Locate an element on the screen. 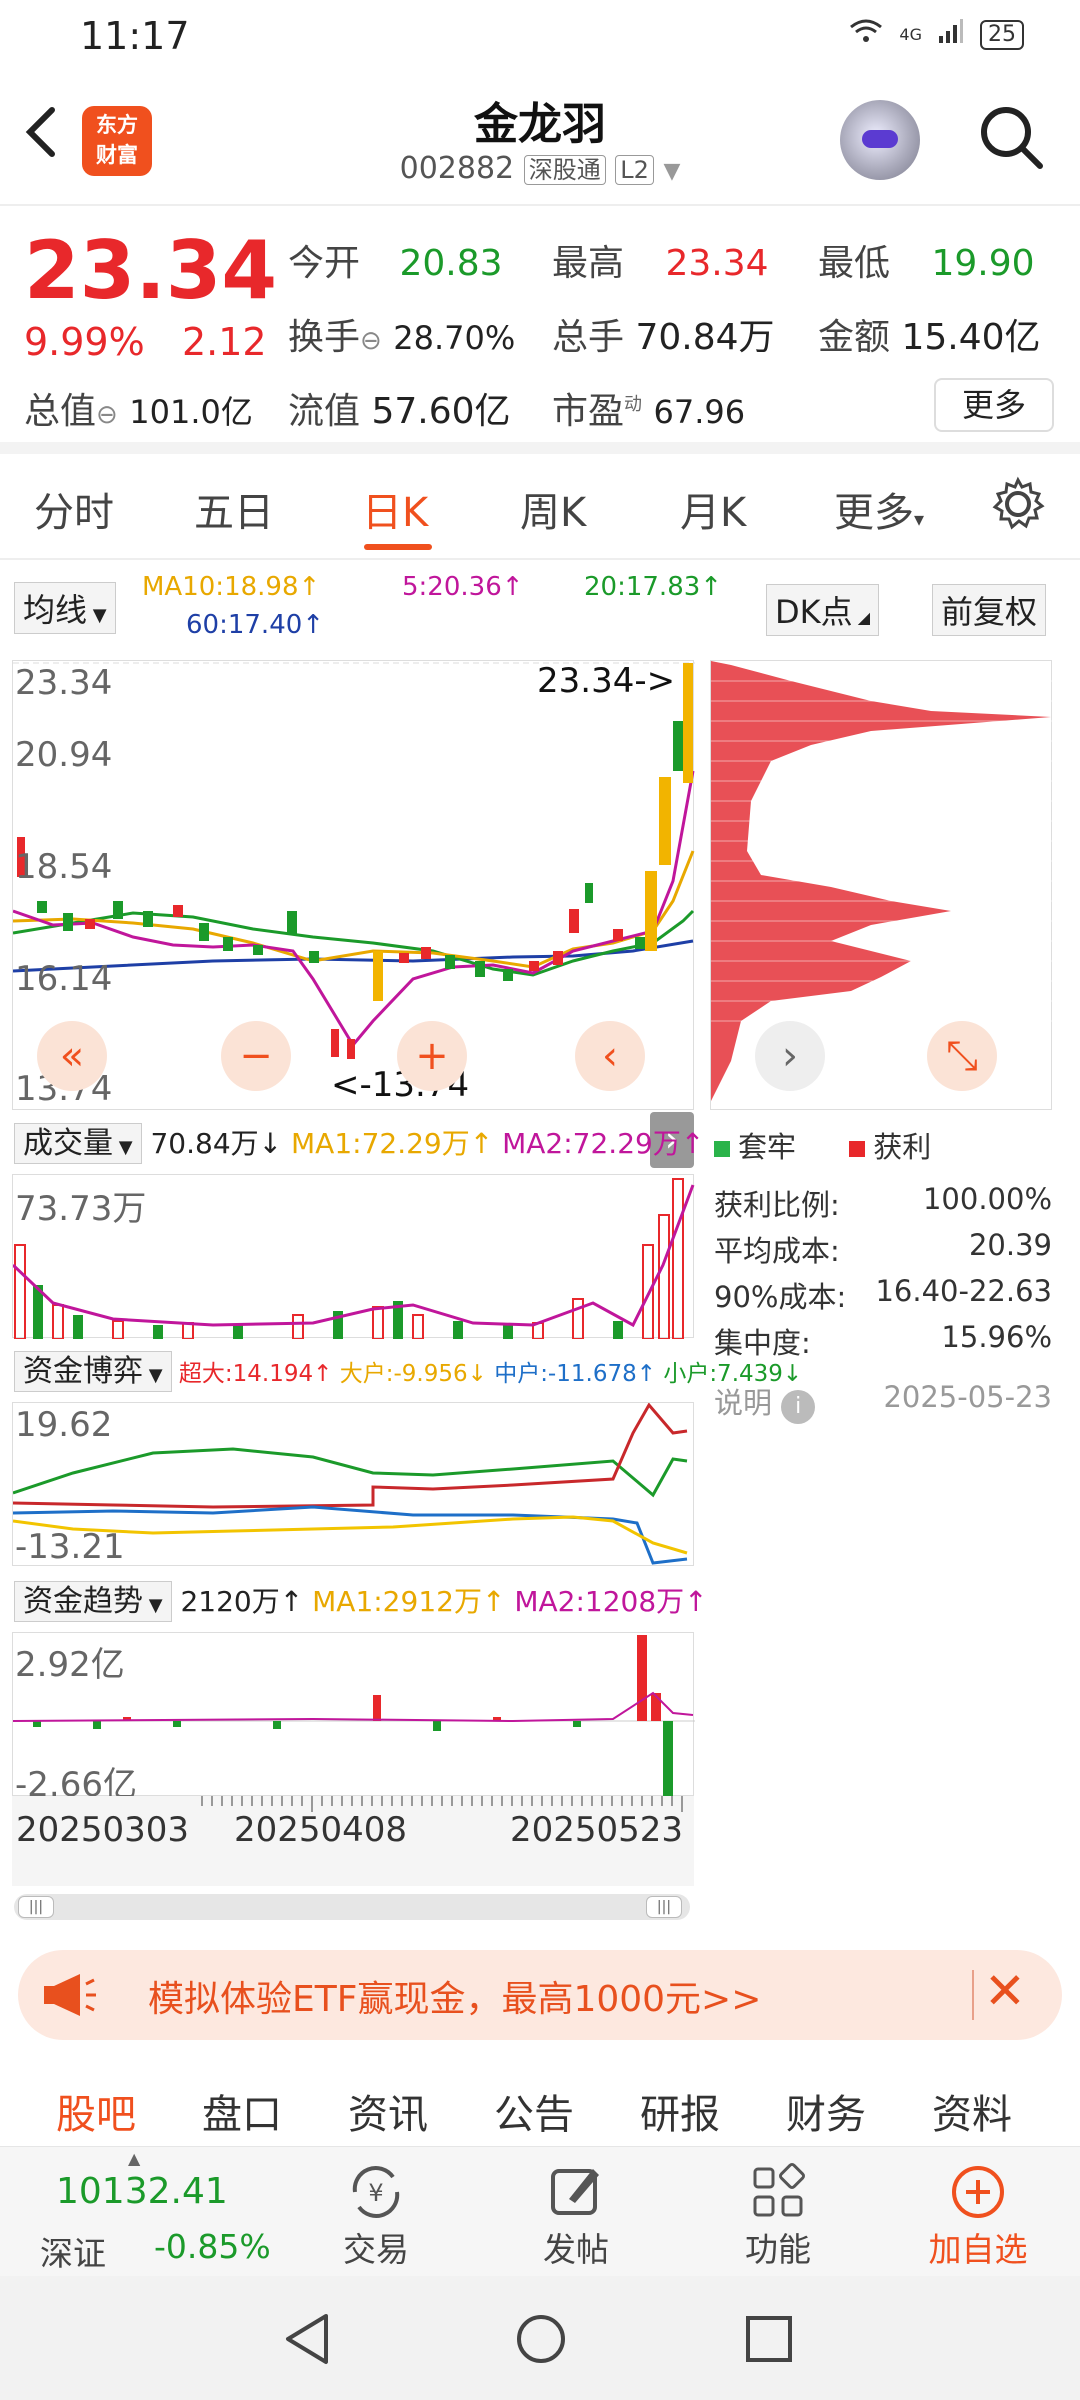 This screenshot has height=2400, width=1080. adjust-select: 前复权 is located at coordinates (989, 610).